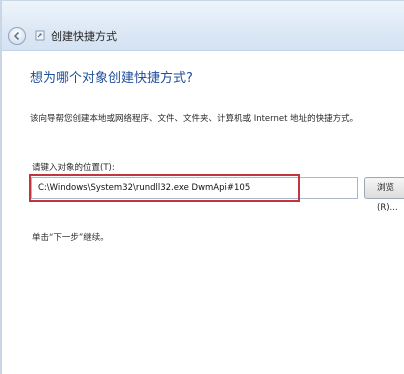 This screenshot has width=404, height=374. Describe the element at coordinates (84, 36) in the screenshot. I see `window-title: 创建快捷方式` at that location.